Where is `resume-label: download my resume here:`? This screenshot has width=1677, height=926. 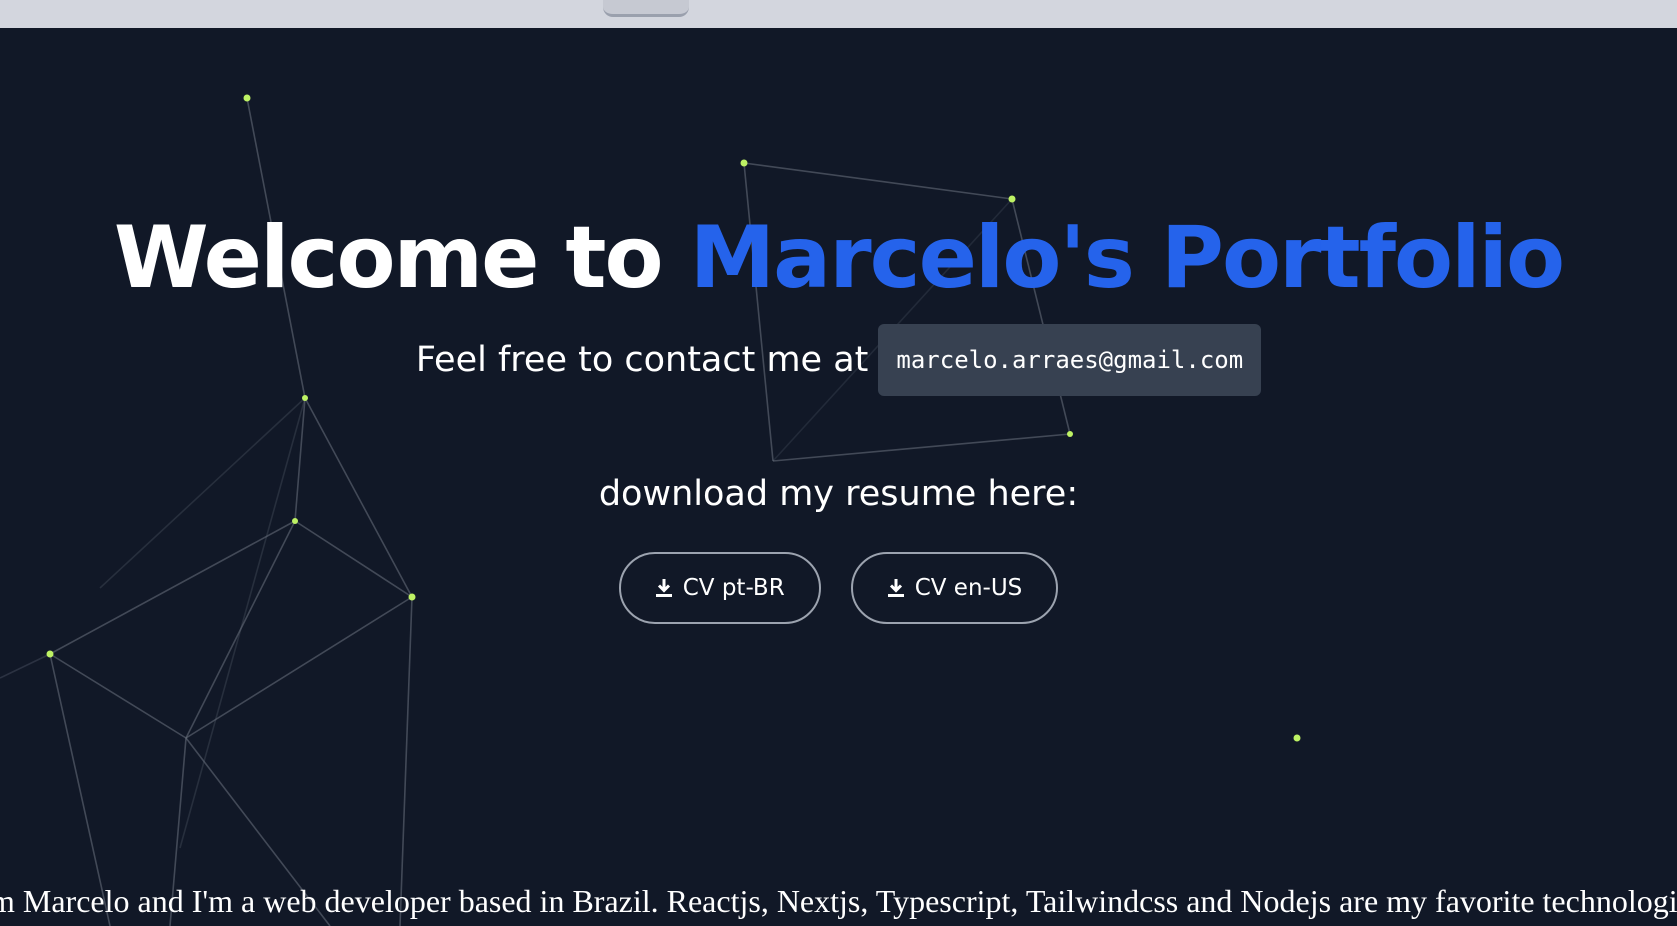
resume-label: download my resume here: is located at coordinates (838, 494).